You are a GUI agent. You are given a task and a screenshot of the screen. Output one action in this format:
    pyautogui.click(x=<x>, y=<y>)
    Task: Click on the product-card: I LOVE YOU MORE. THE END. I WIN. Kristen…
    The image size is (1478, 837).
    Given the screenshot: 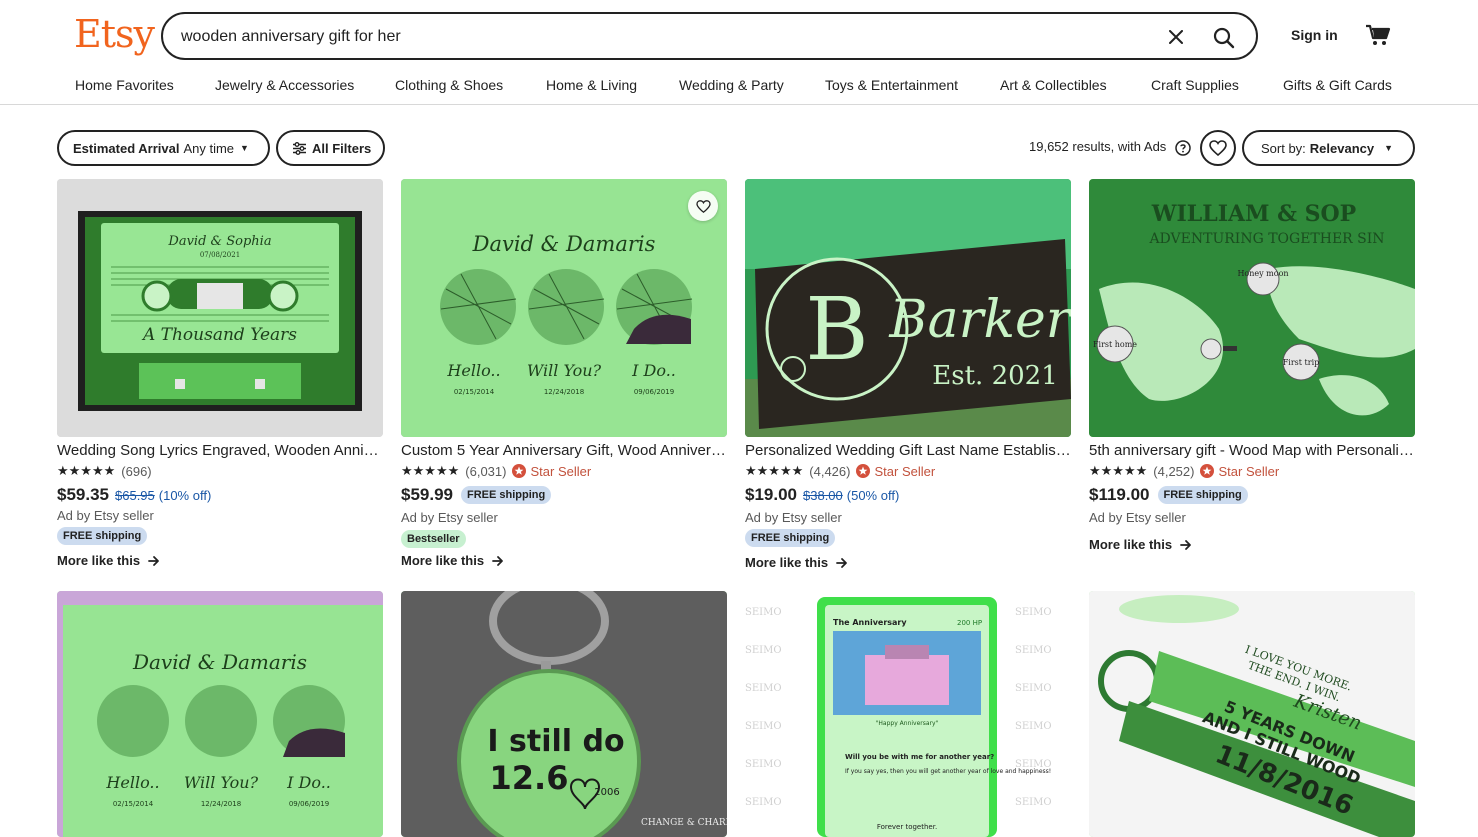 What is the action you would take?
    pyautogui.click(x=1252, y=714)
    